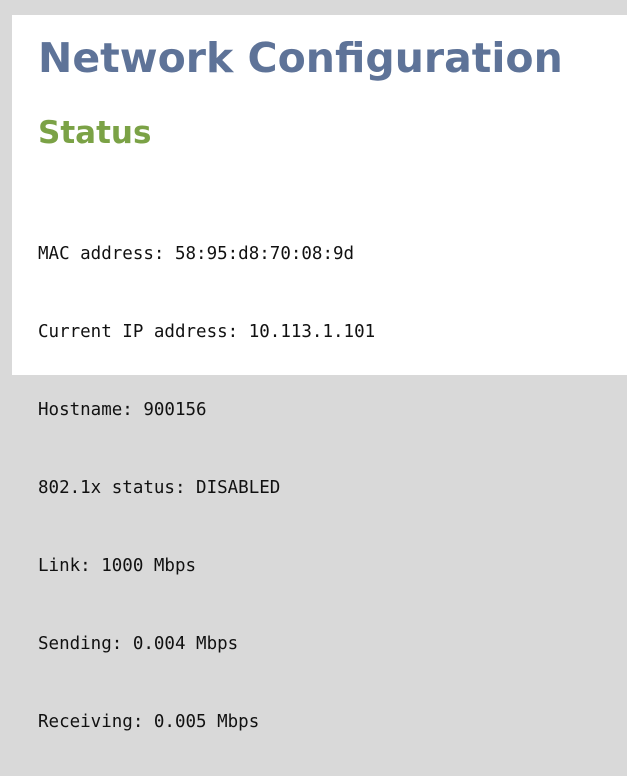 This screenshot has width=627, height=776. I want to click on link-speed-line: Link: 1000 Mbps, so click(117, 566).